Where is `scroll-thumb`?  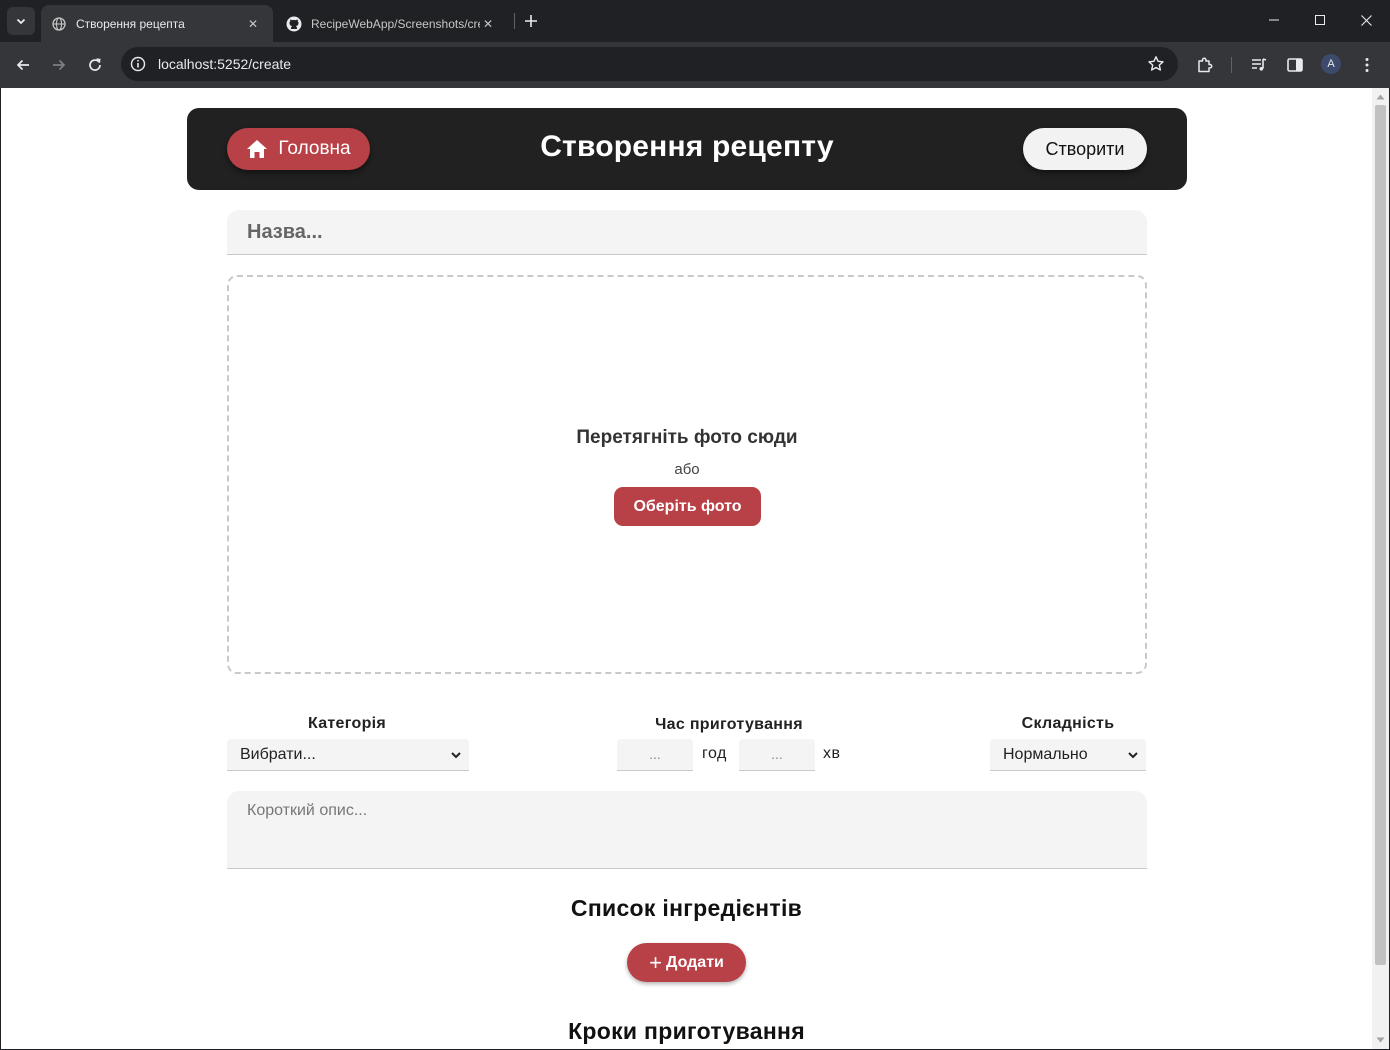
scroll-thumb is located at coordinates (1380, 535).